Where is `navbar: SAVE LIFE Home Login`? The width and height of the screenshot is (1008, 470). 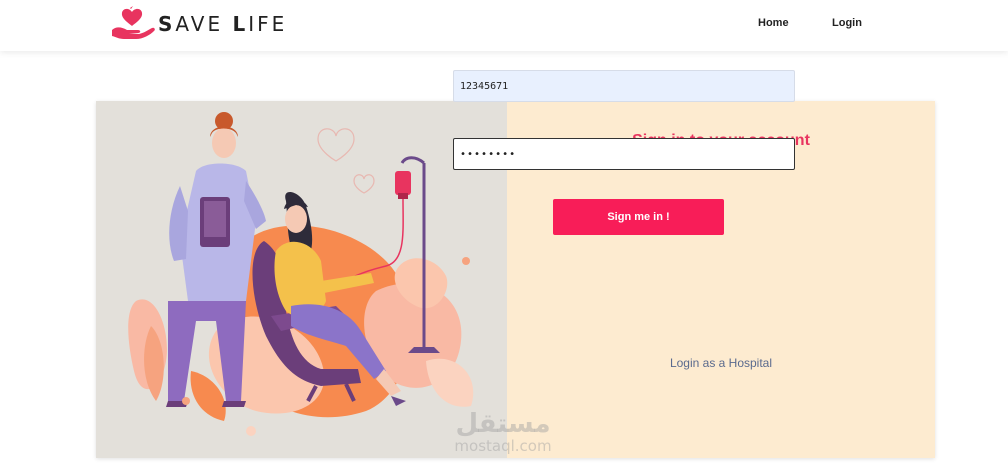
navbar: SAVE LIFE Home Login is located at coordinates (504, 25).